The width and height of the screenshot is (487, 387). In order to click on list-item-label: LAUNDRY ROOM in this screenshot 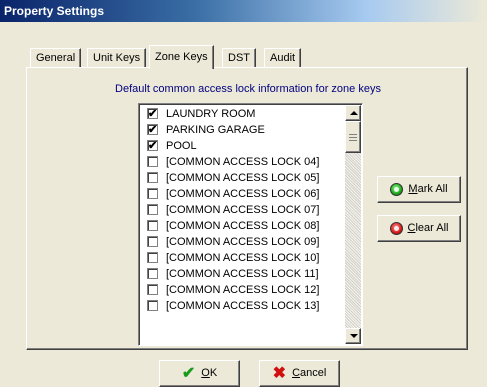, I will do `click(211, 114)`.